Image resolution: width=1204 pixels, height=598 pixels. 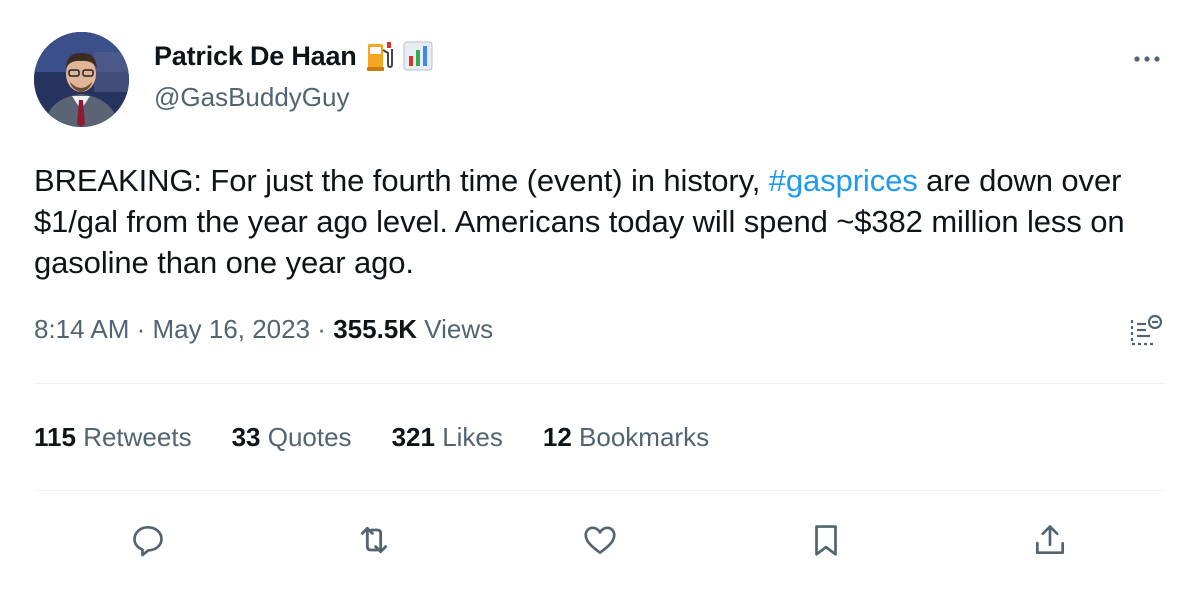 I want to click on likes-stat: 321 Likes, so click(x=447, y=437).